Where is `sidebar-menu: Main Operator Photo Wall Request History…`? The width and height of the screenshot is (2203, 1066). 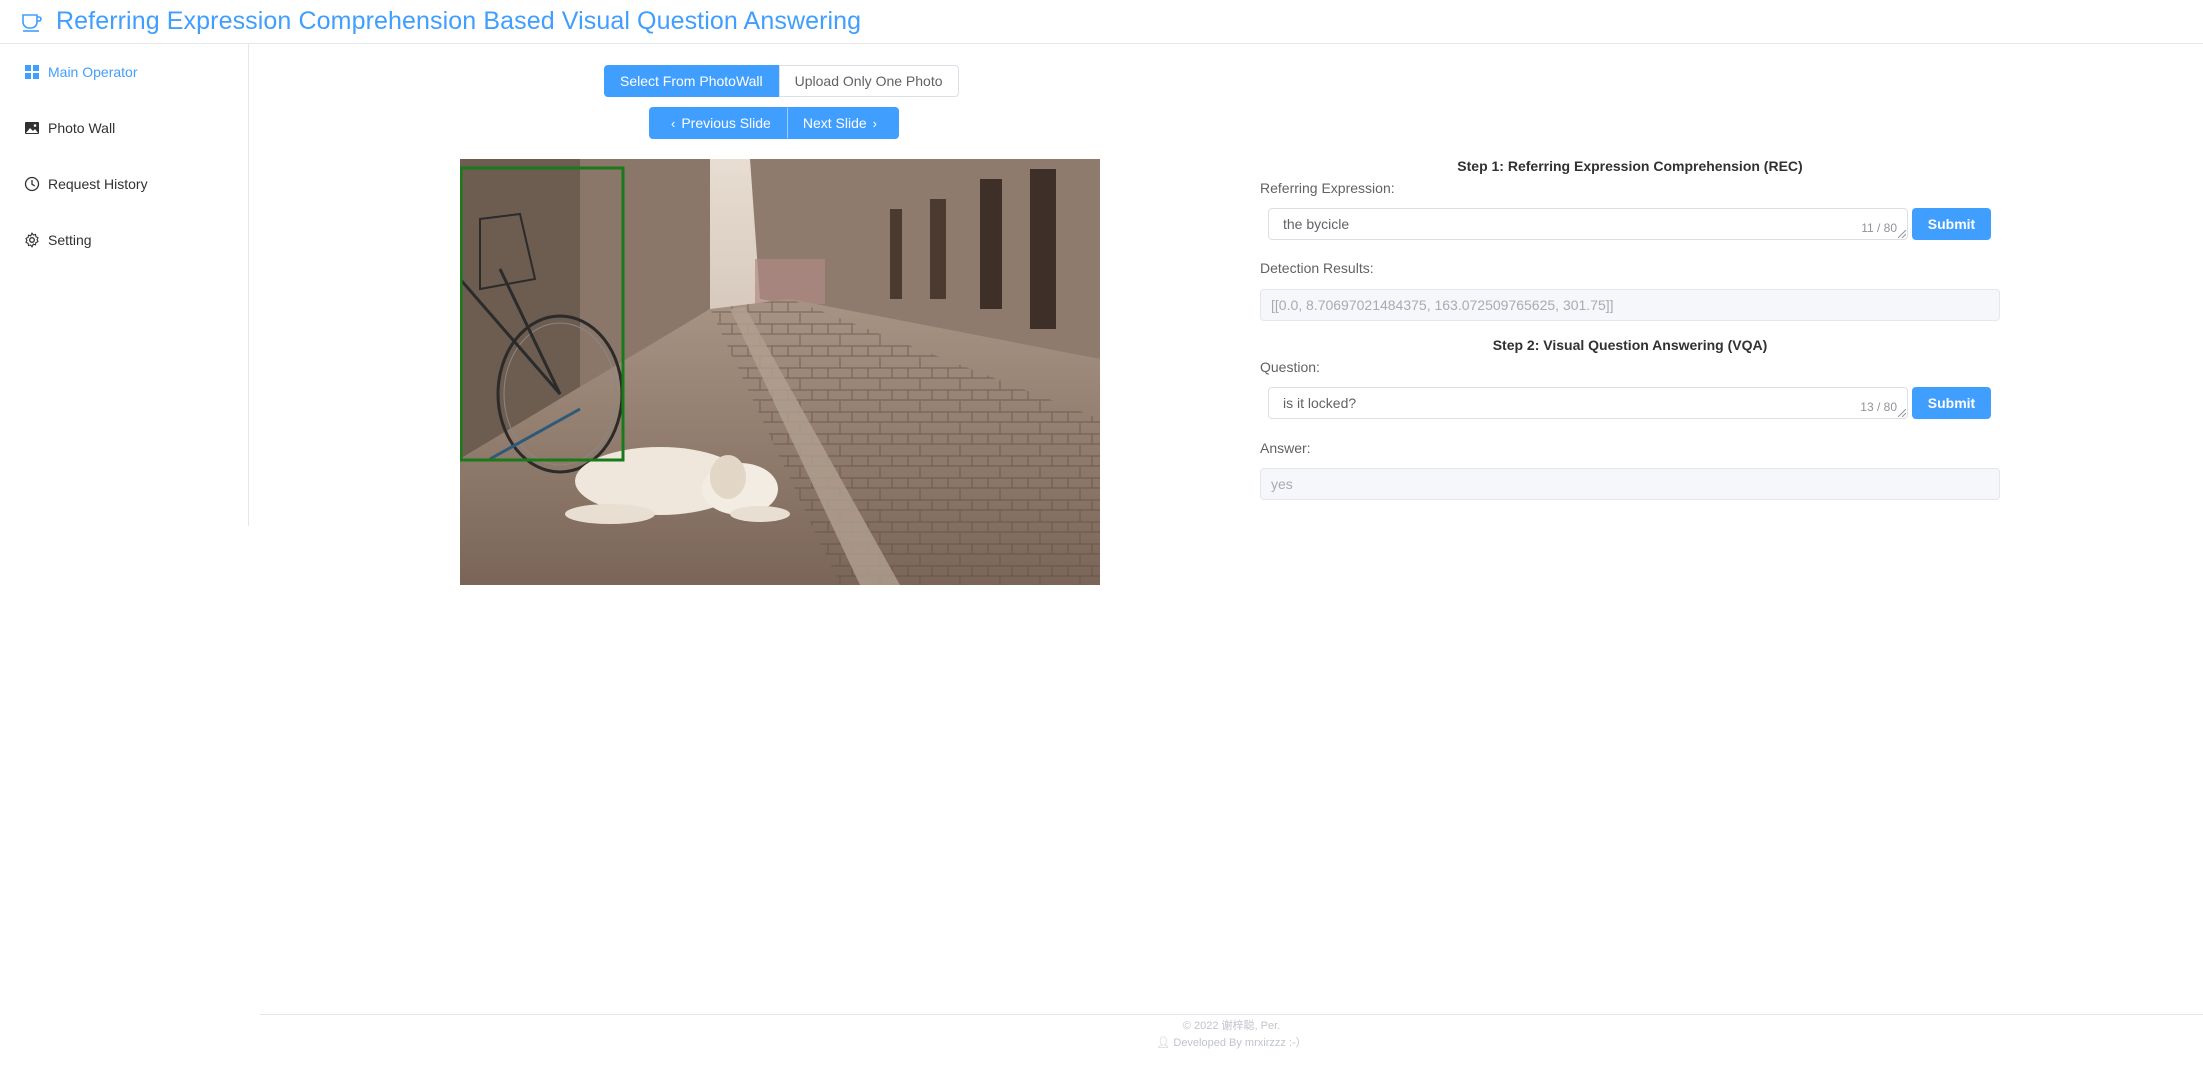
sidebar-menu: Main Operator Photo Wall Request History… is located at coordinates (124, 285).